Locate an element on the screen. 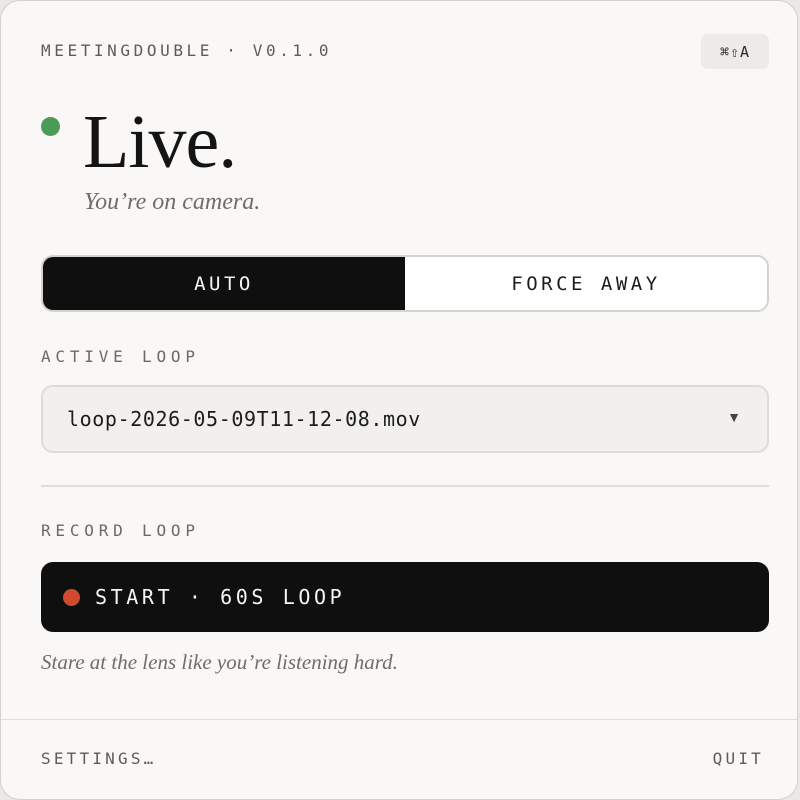 The image size is (800, 800). status-subtitle: You’re on camera. is located at coordinates (172, 202).